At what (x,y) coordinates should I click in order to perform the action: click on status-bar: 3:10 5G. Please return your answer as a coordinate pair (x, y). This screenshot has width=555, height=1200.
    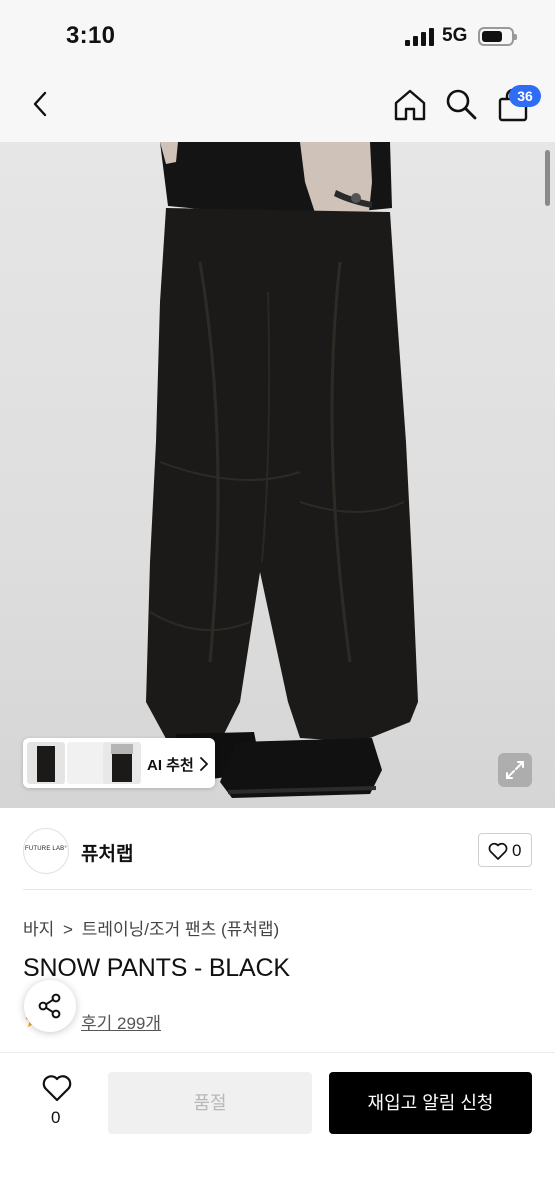
    Looking at the image, I should click on (277, 36).